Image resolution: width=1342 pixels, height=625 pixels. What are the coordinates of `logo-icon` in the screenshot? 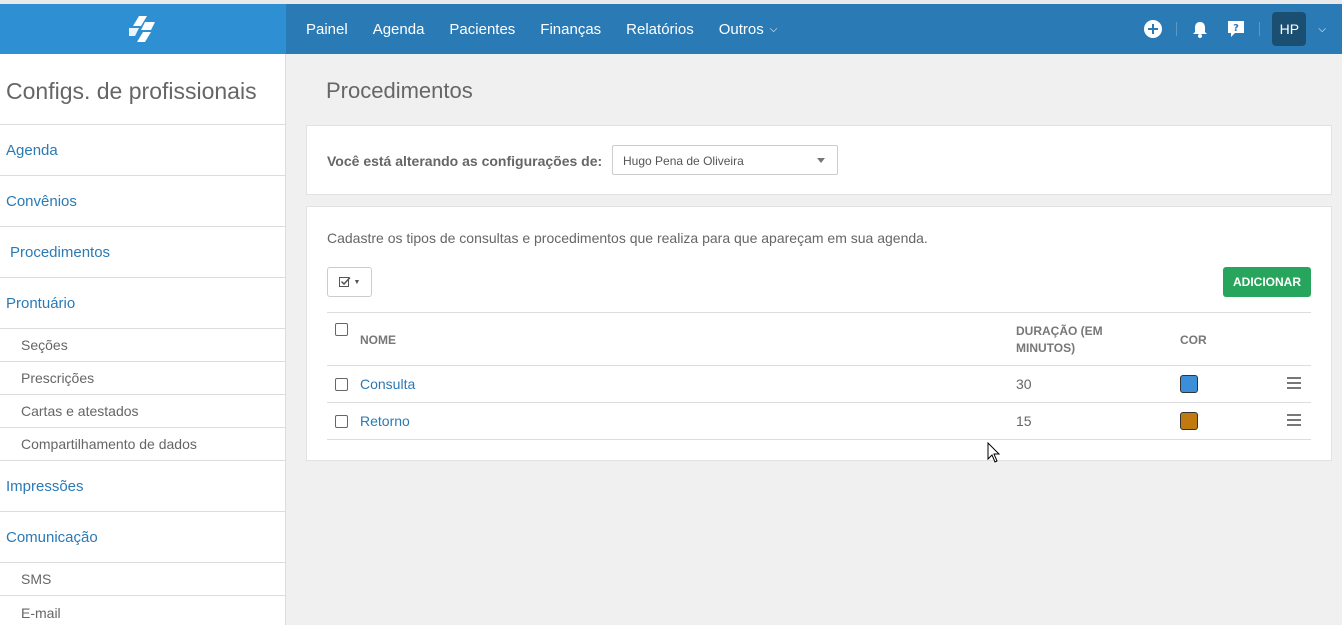 It's located at (142, 29).